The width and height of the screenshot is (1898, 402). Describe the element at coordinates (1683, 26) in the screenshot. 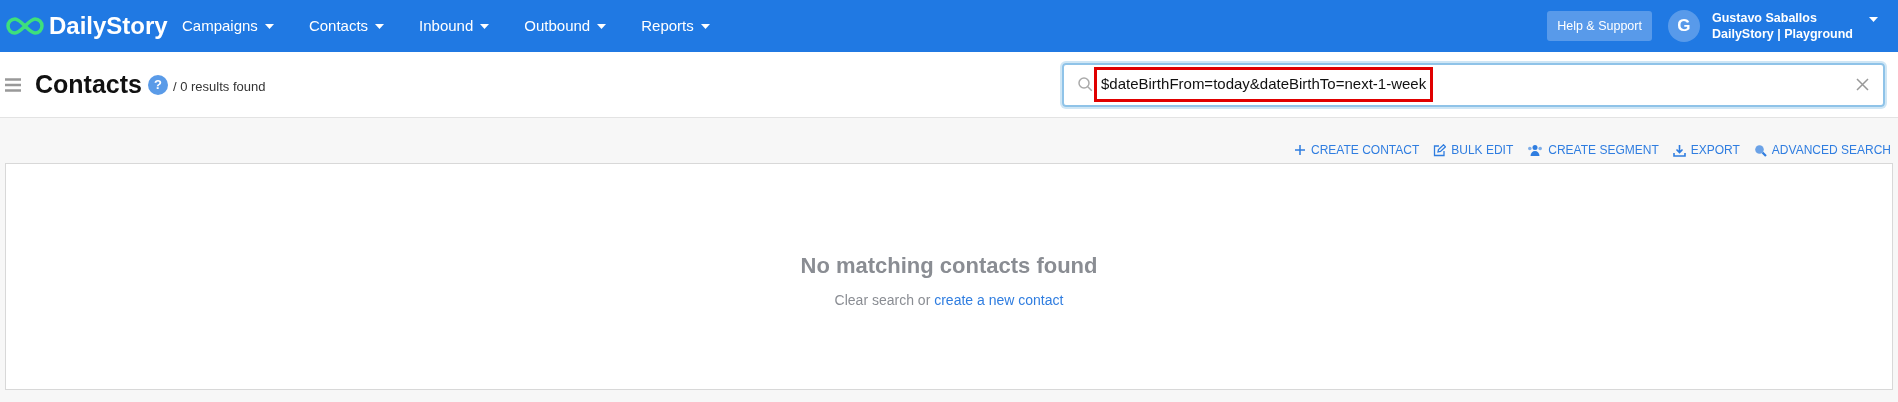

I see `avatar: G` at that location.